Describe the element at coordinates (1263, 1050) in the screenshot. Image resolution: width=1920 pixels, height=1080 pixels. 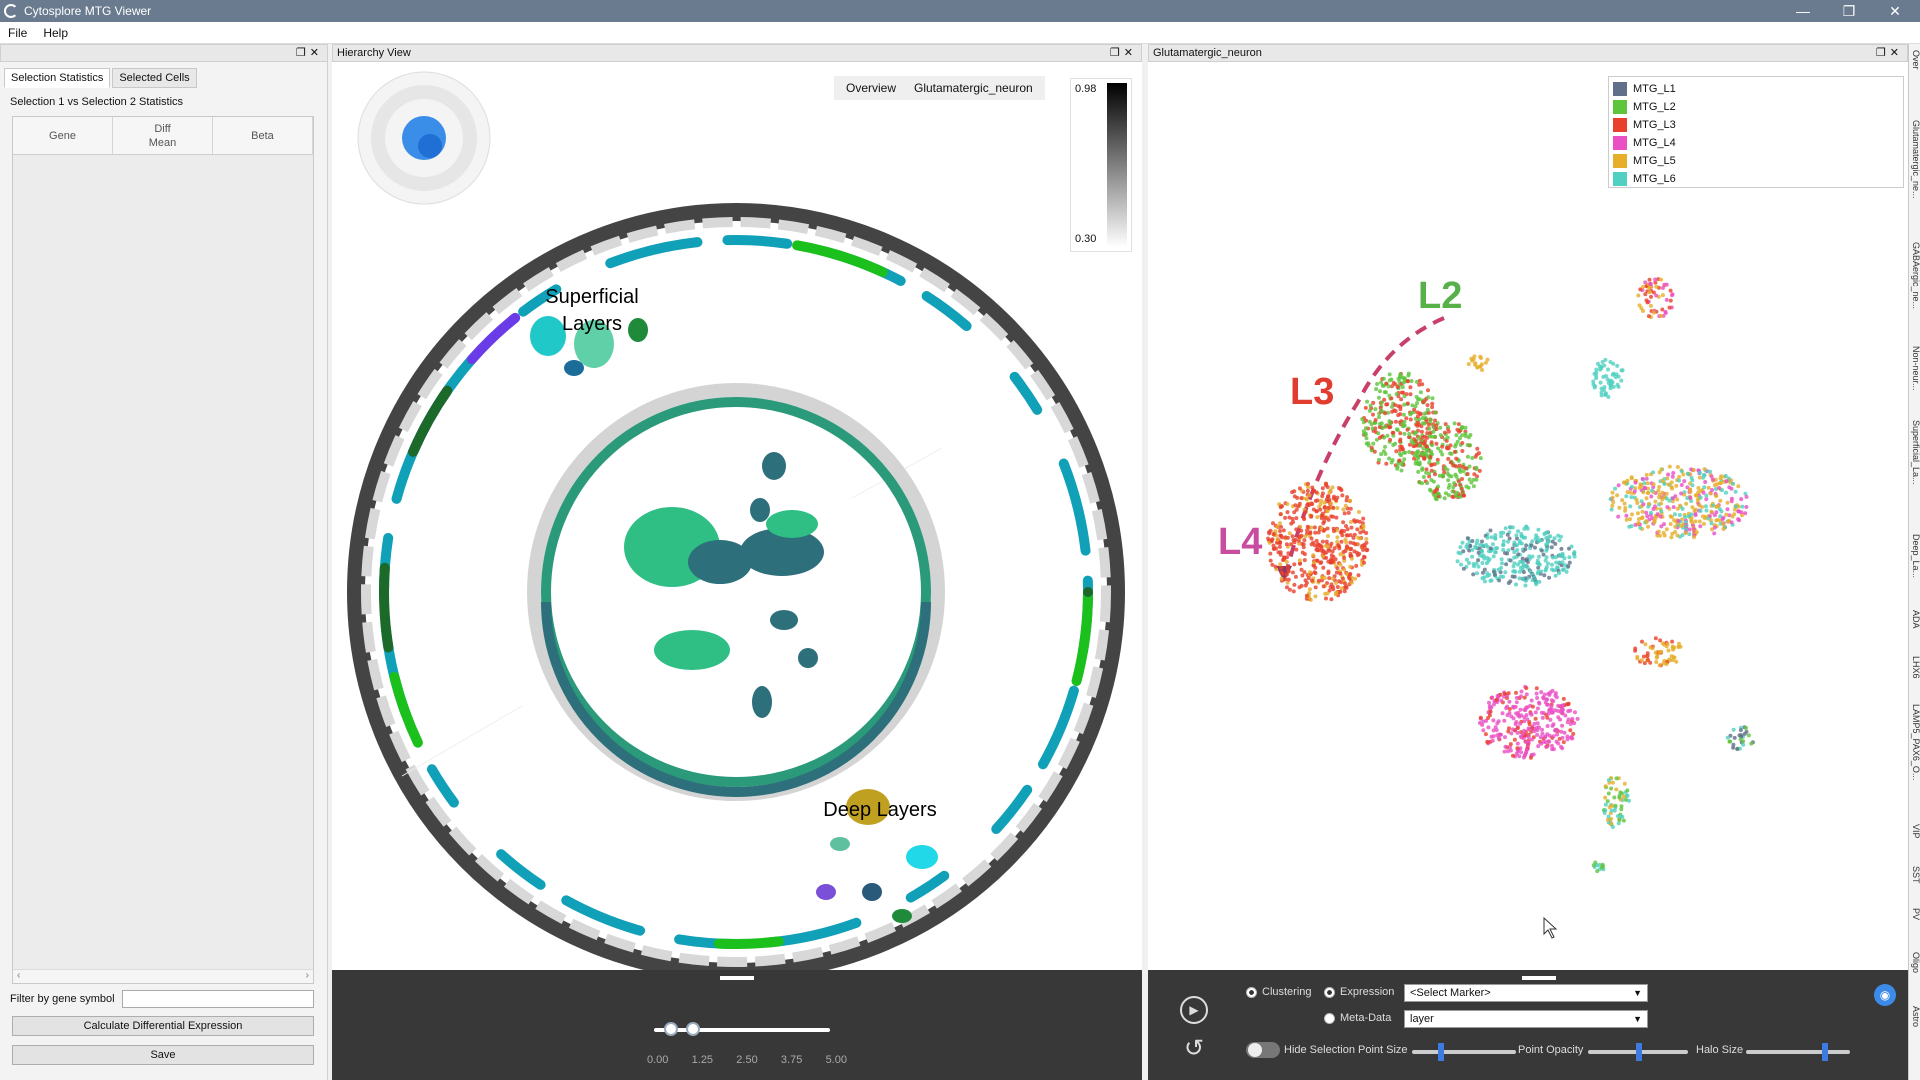
I see `hide-selection-toggle` at that location.